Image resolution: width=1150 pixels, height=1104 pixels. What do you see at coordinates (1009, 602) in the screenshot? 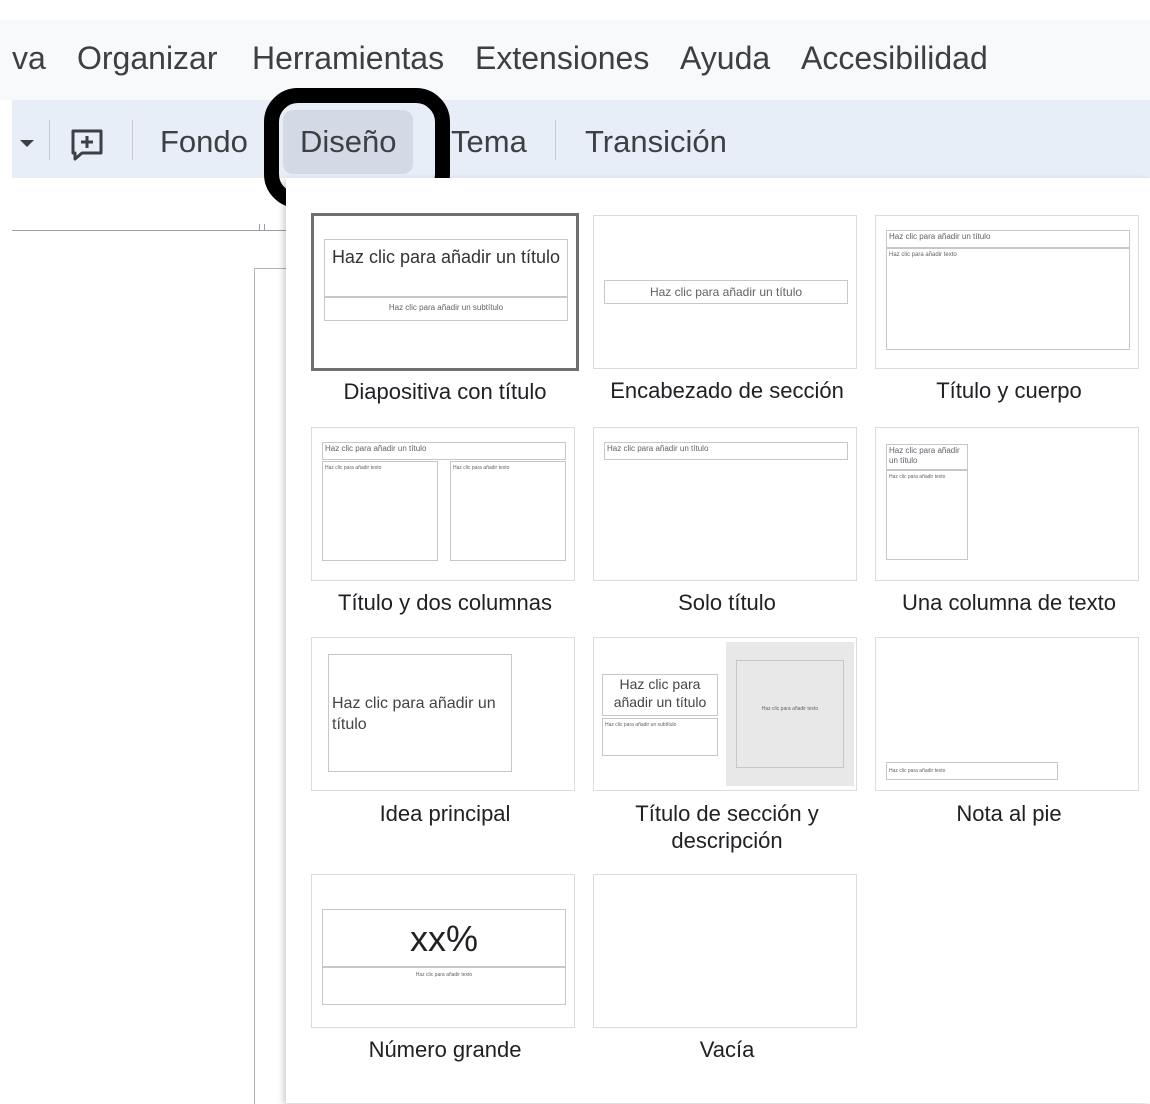
I see `layout-label: Una columna de texto` at bounding box center [1009, 602].